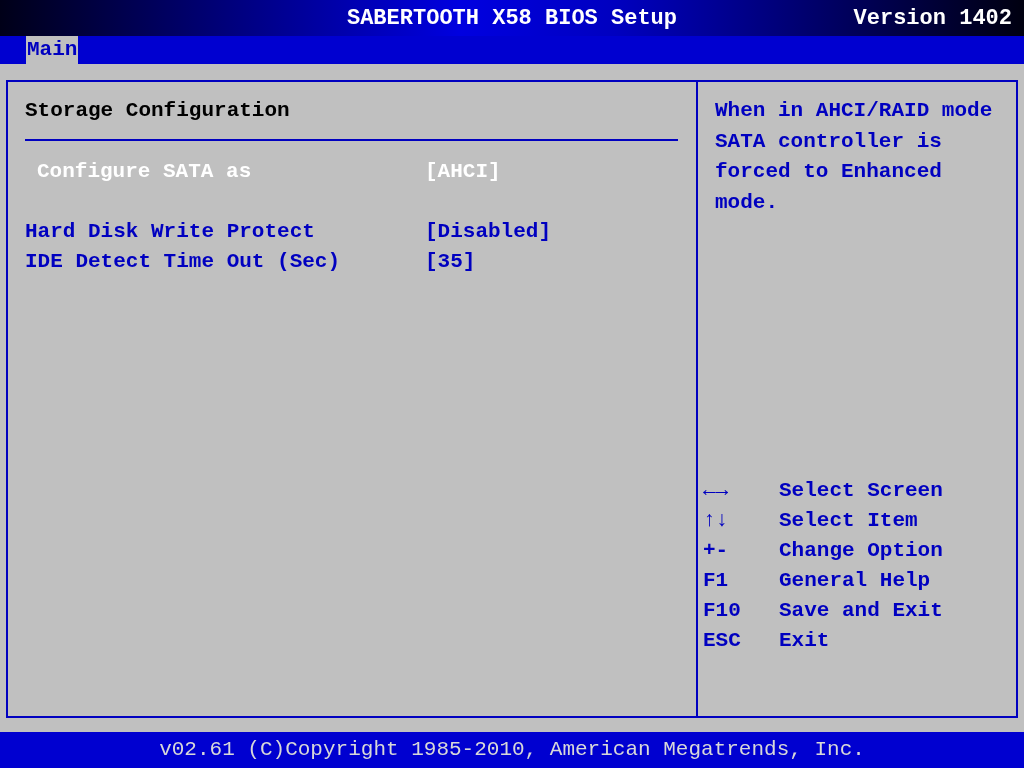 Image resolution: width=1024 pixels, height=768 pixels. I want to click on setting-label: IDE Detect Time Out (Sec), so click(225, 262).